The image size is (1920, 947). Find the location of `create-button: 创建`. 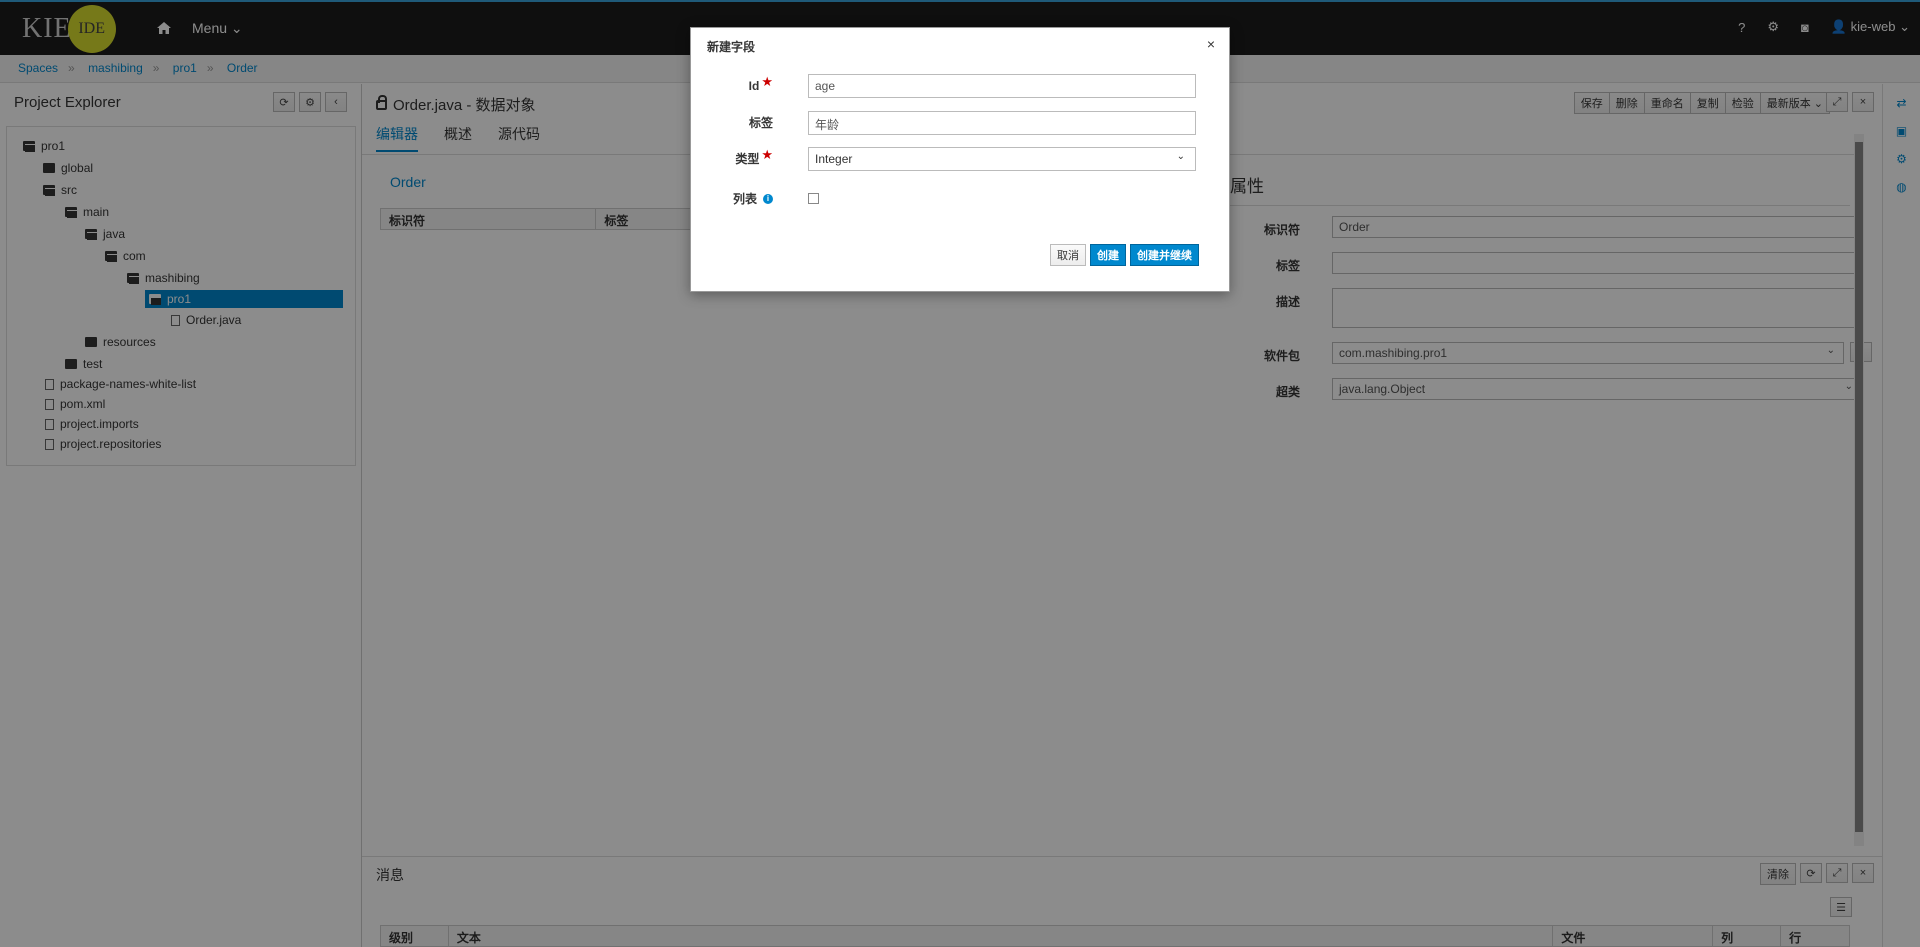

create-button: 创建 is located at coordinates (1108, 255).